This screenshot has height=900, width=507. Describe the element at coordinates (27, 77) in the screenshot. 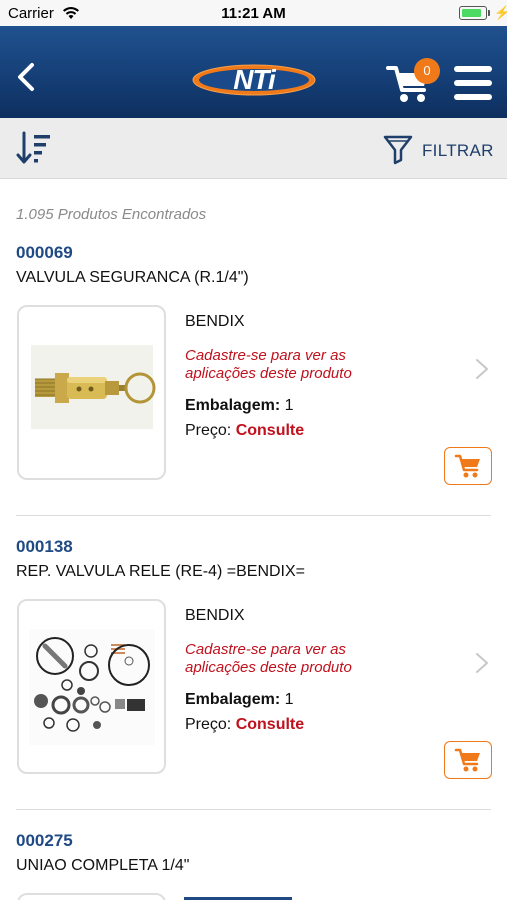

I see `back-button` at that location.